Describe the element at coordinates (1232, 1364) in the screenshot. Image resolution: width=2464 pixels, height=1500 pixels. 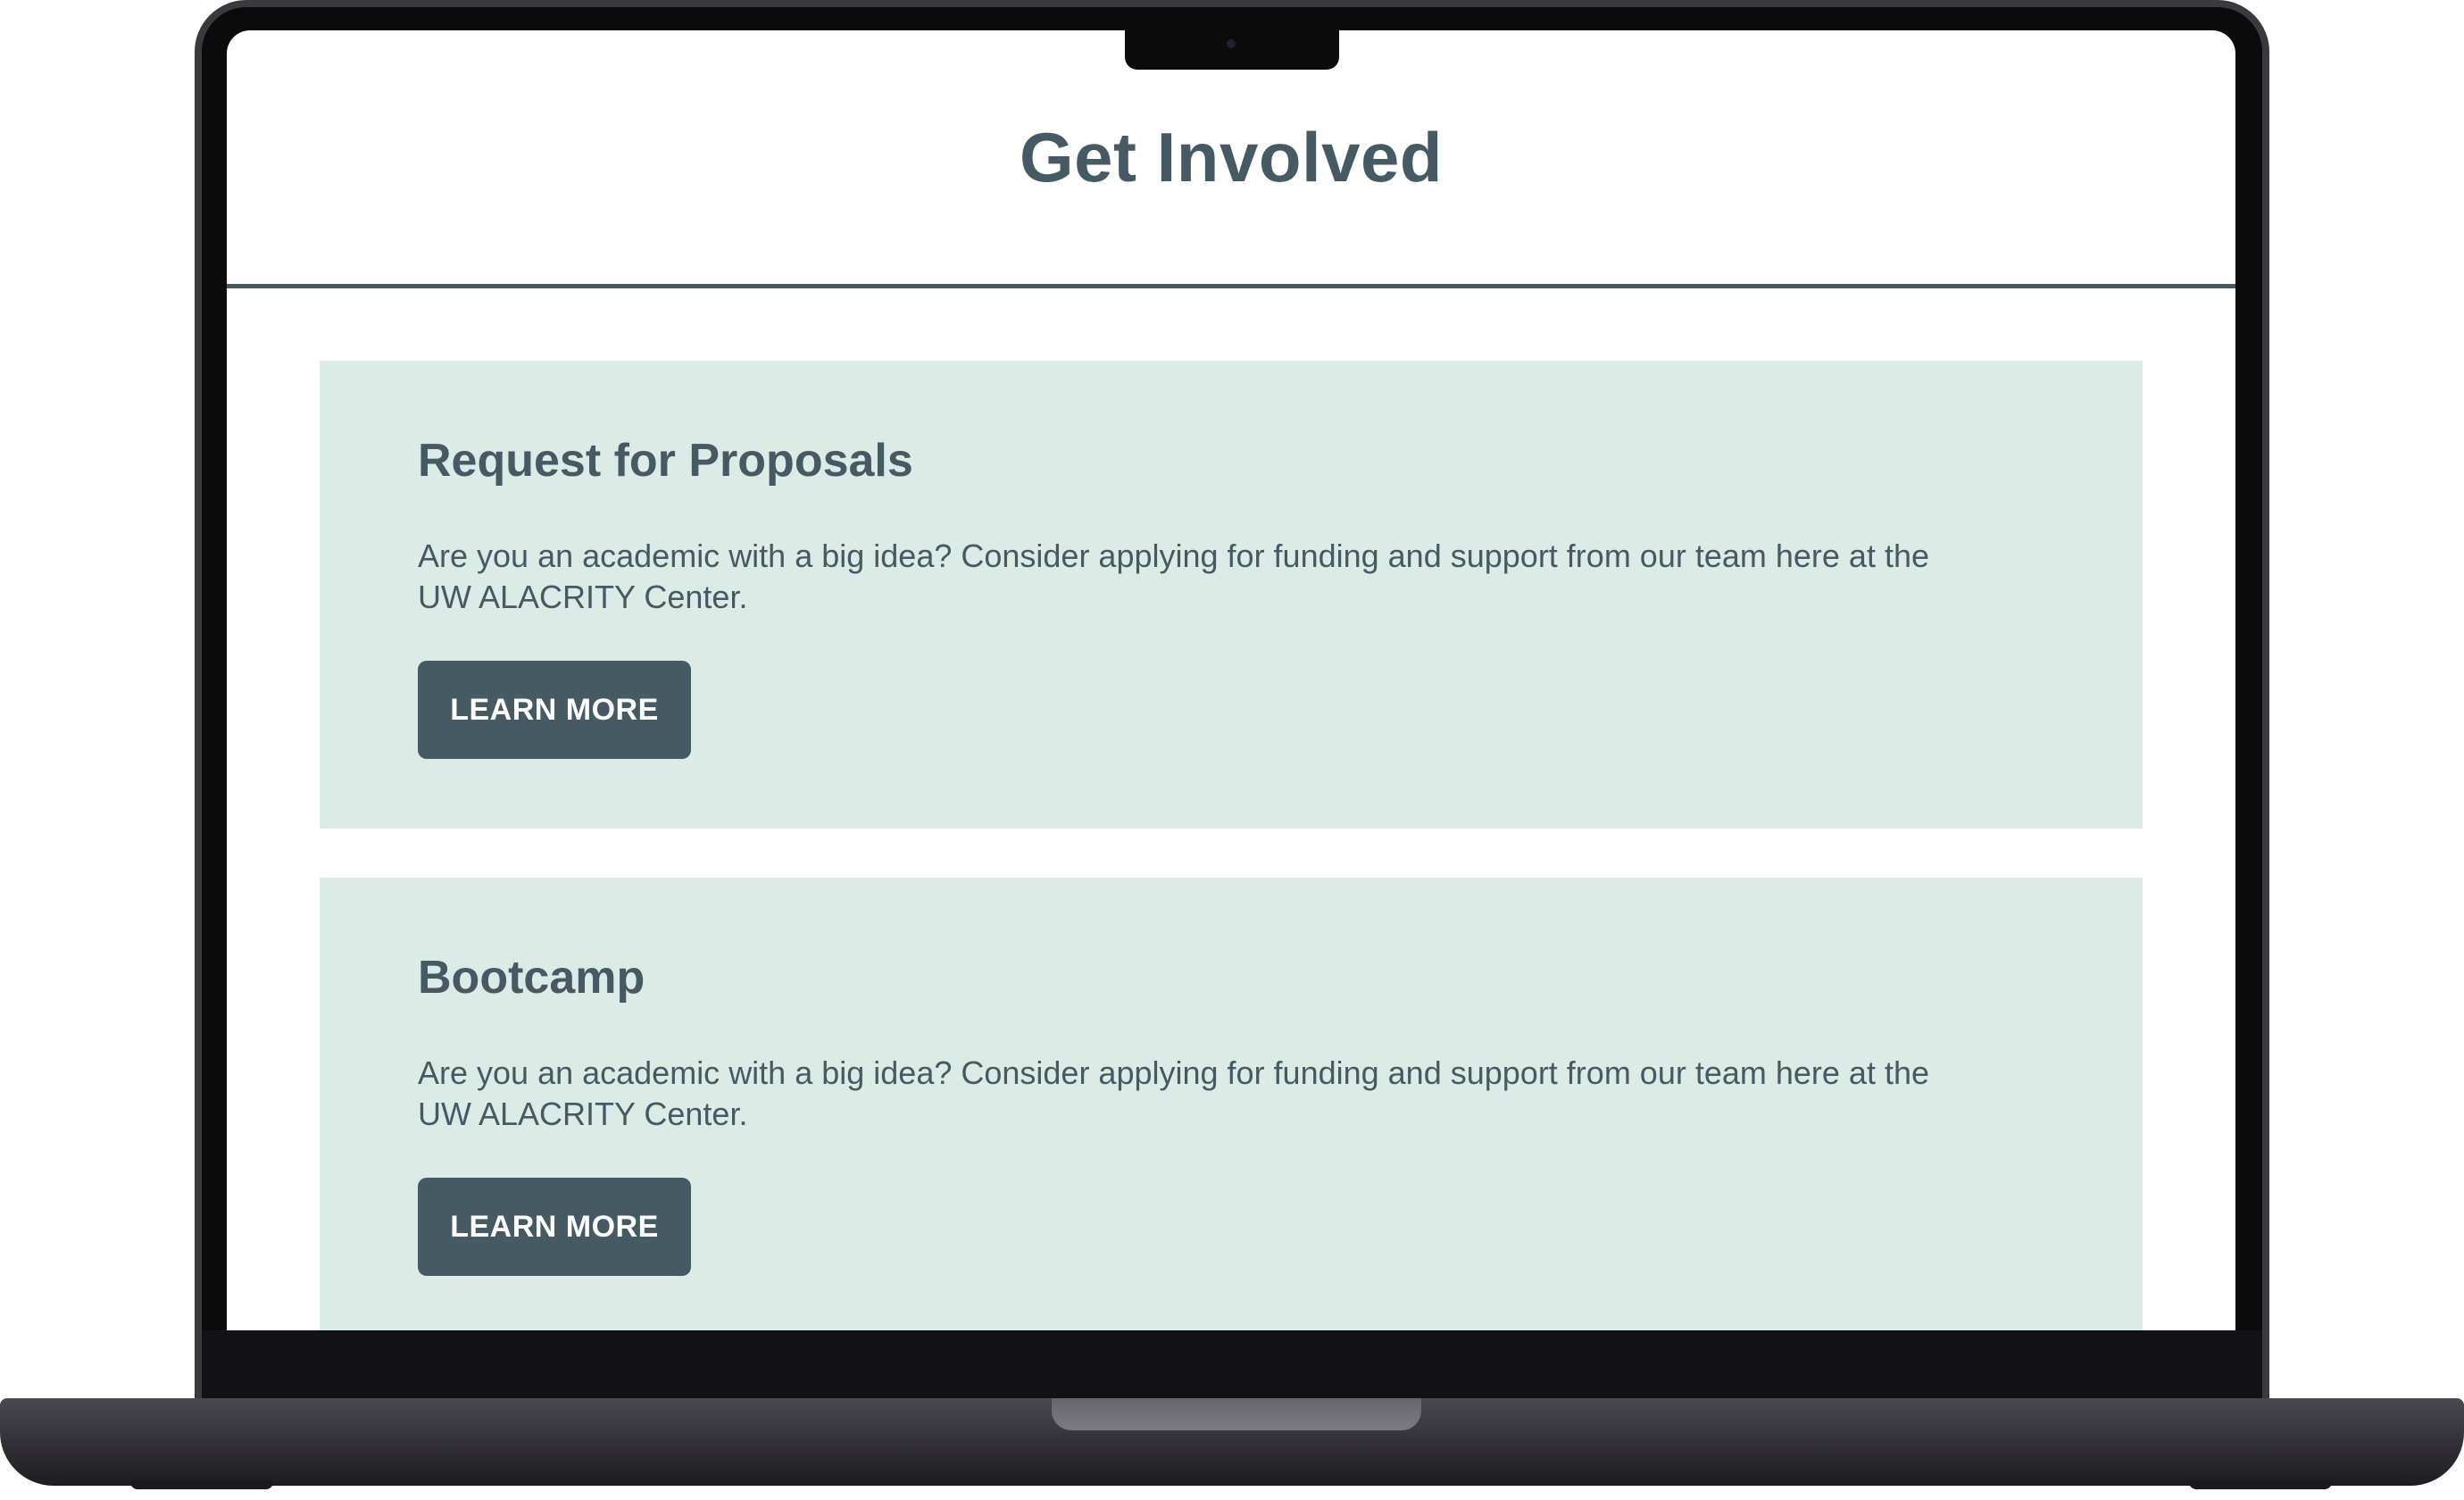
I see `laptop-chin` at that location.